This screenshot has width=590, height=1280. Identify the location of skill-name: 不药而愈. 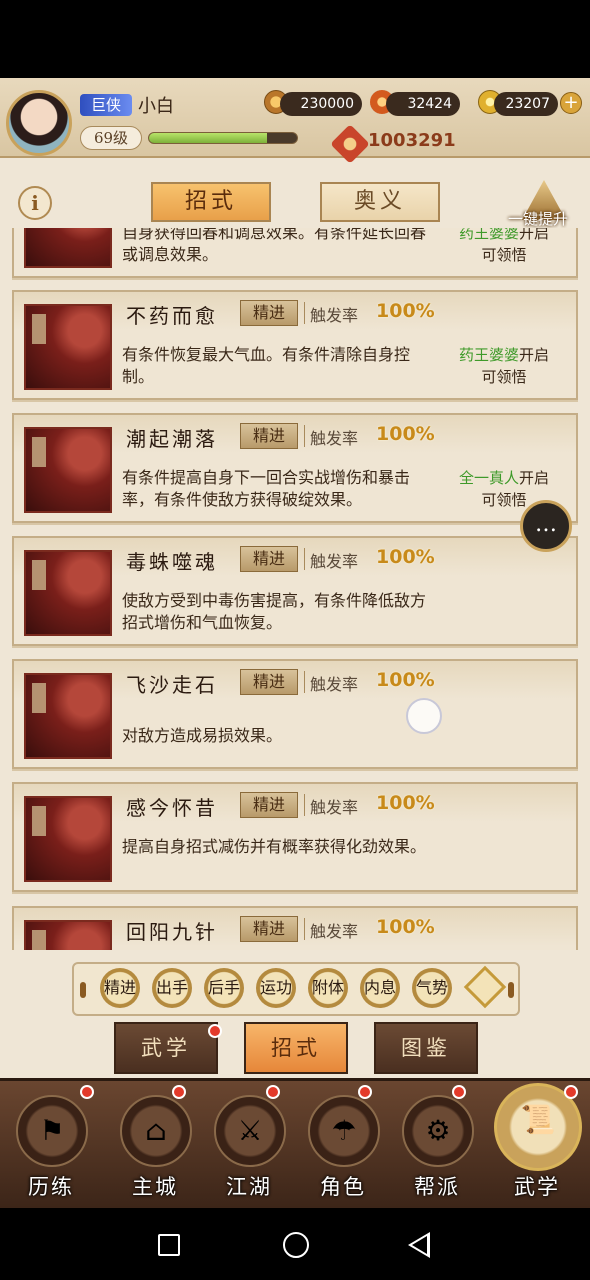
(172, 316).